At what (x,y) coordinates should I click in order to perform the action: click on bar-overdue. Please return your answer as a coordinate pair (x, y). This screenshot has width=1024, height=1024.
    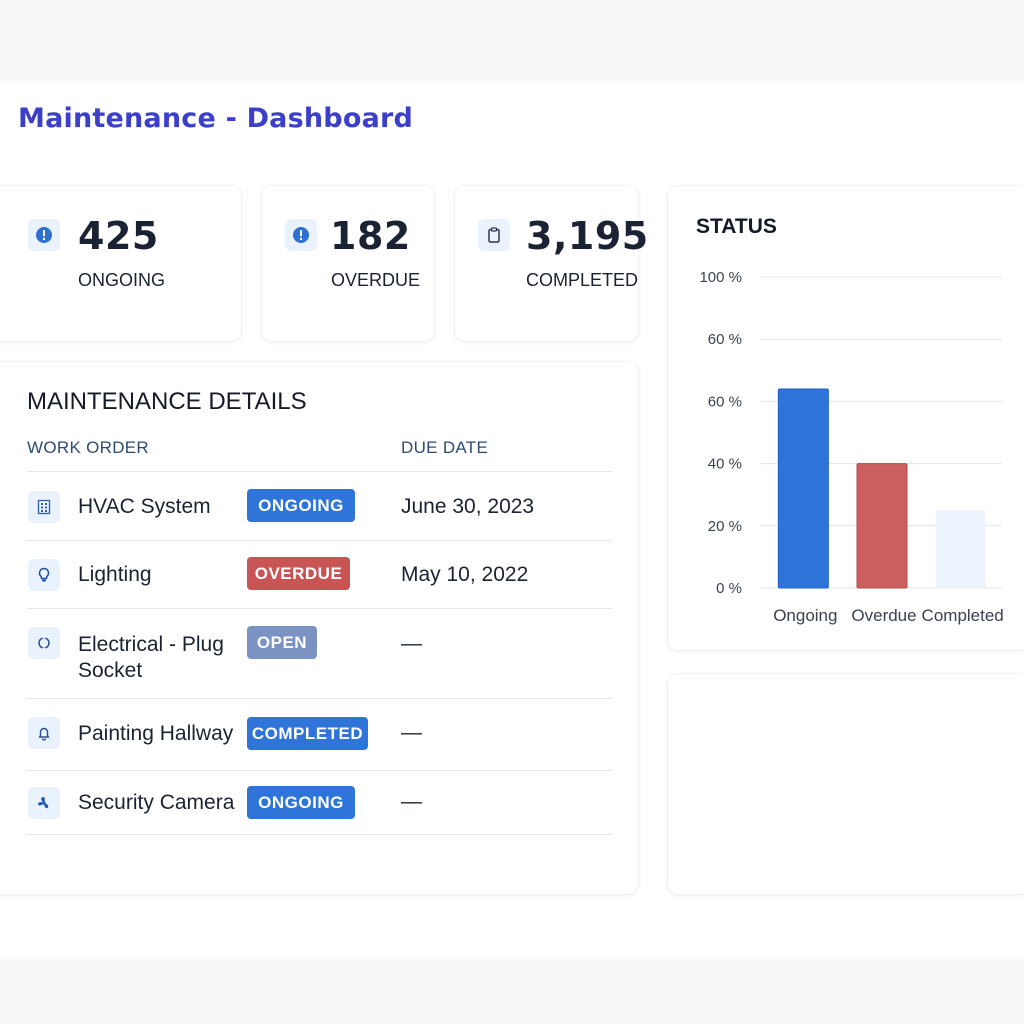
    Looking at the image, I should click on (882, 526).